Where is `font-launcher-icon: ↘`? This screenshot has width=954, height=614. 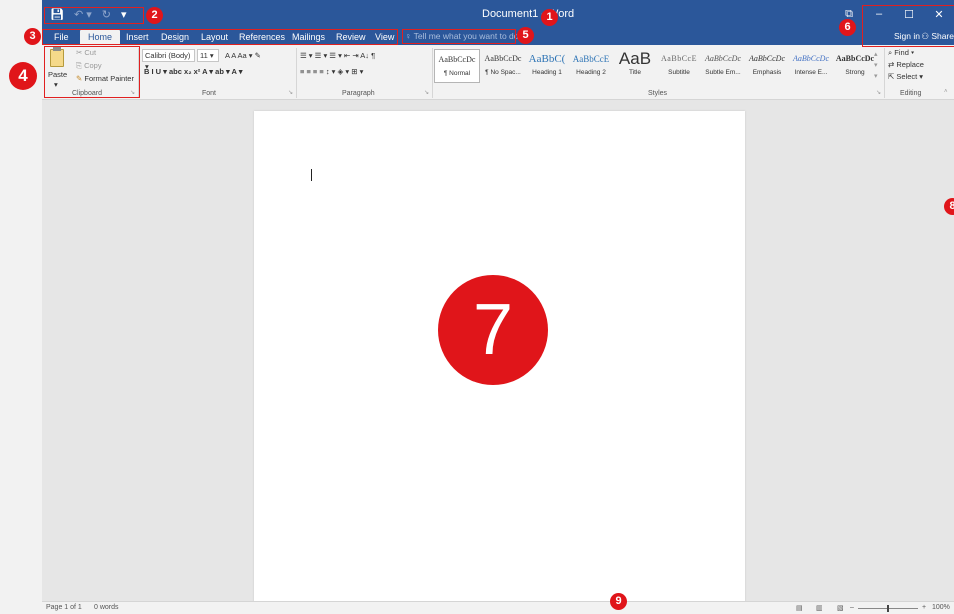 font-launcher-icon: ↘ is located at coordinates (290, 92).